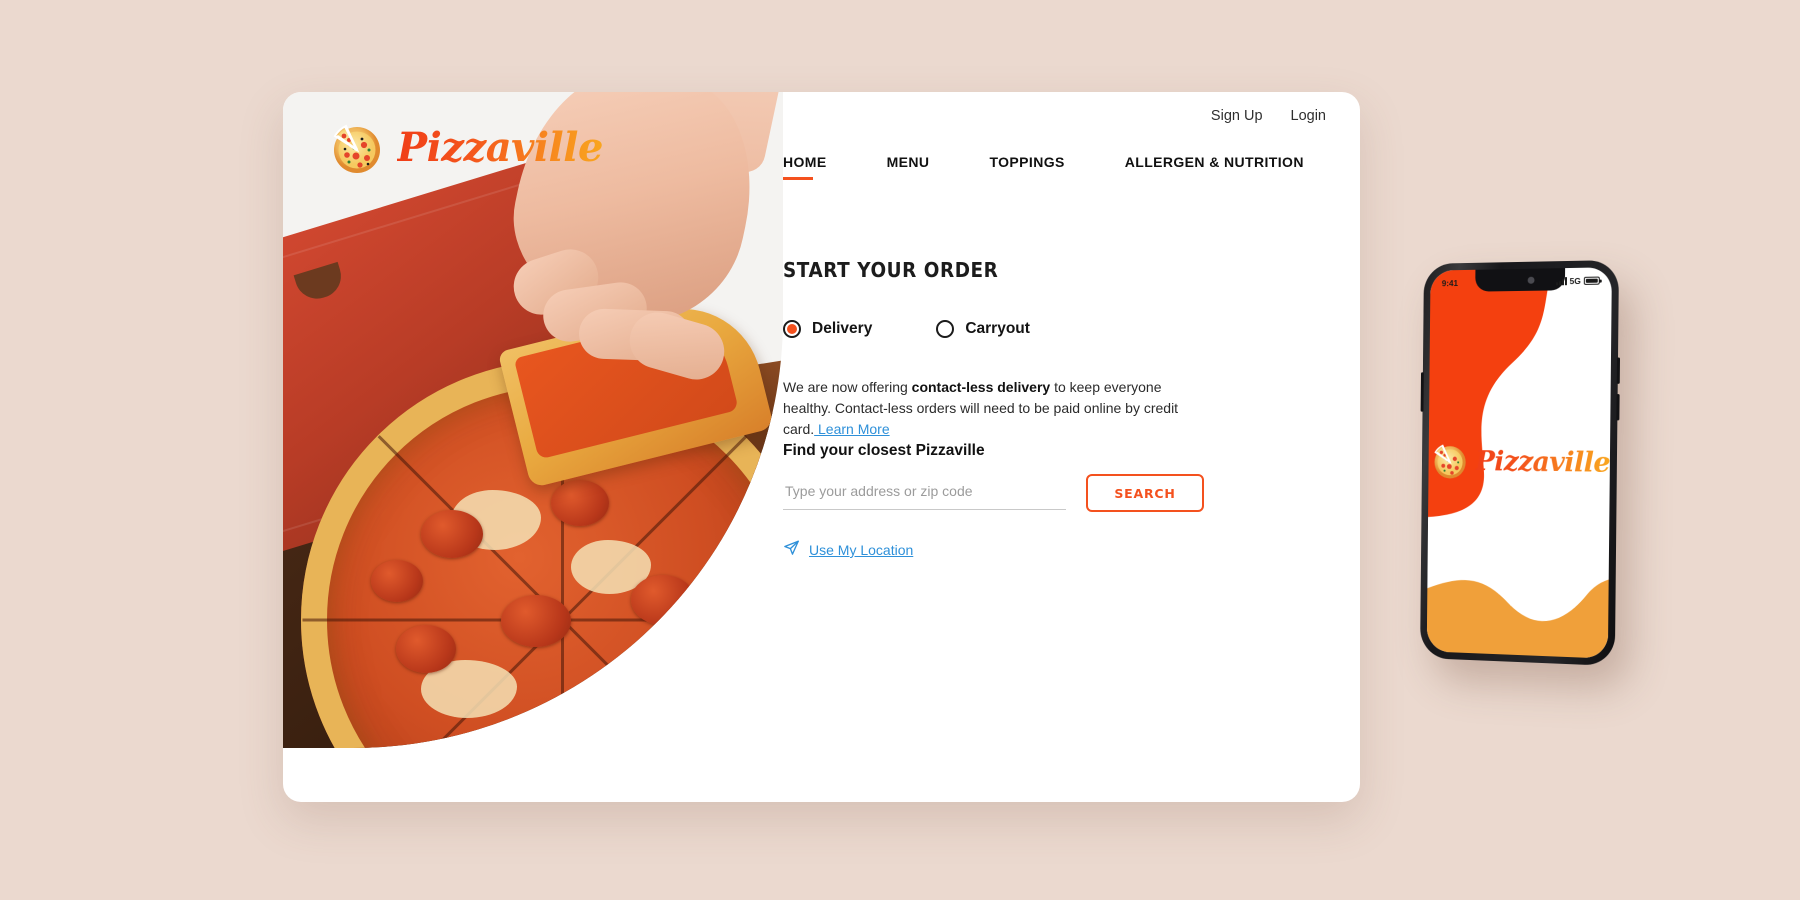  What do you see at coordinates (792, 329) in the screenshot?
I see `radio-delivery-indicator` at bounding box center [792, 329].